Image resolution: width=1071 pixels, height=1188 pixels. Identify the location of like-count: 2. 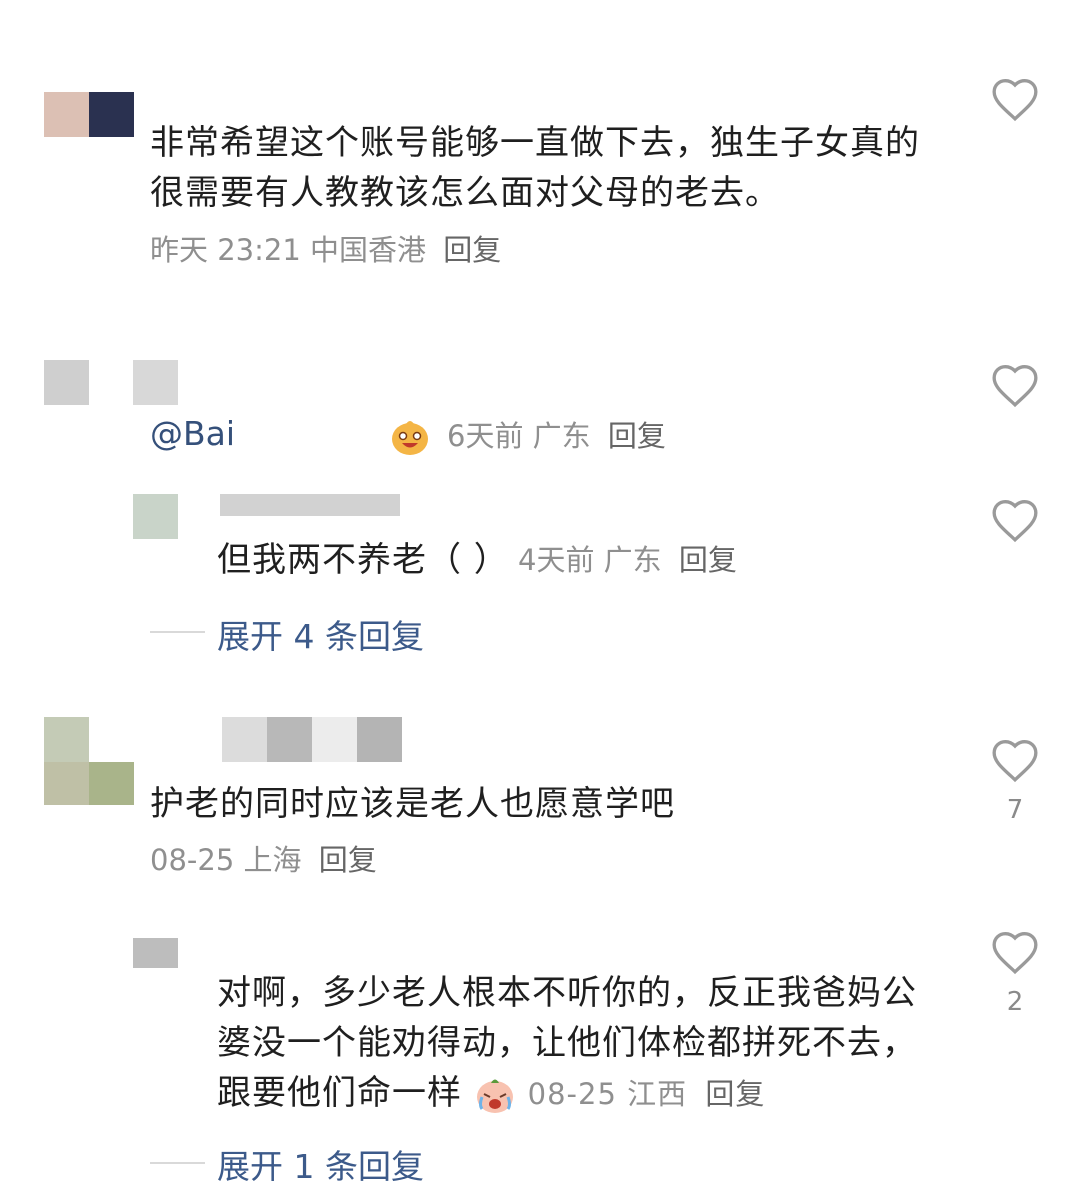
(1015, 1002).